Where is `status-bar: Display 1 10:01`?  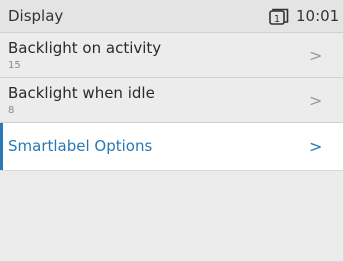
status-bar: Display 1 10:01 is located at coordinates (171, 16).